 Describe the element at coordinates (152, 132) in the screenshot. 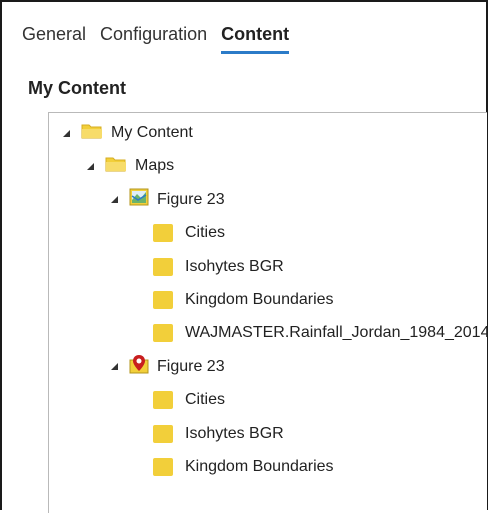

I see `tree-item-label: My Content` at that location.